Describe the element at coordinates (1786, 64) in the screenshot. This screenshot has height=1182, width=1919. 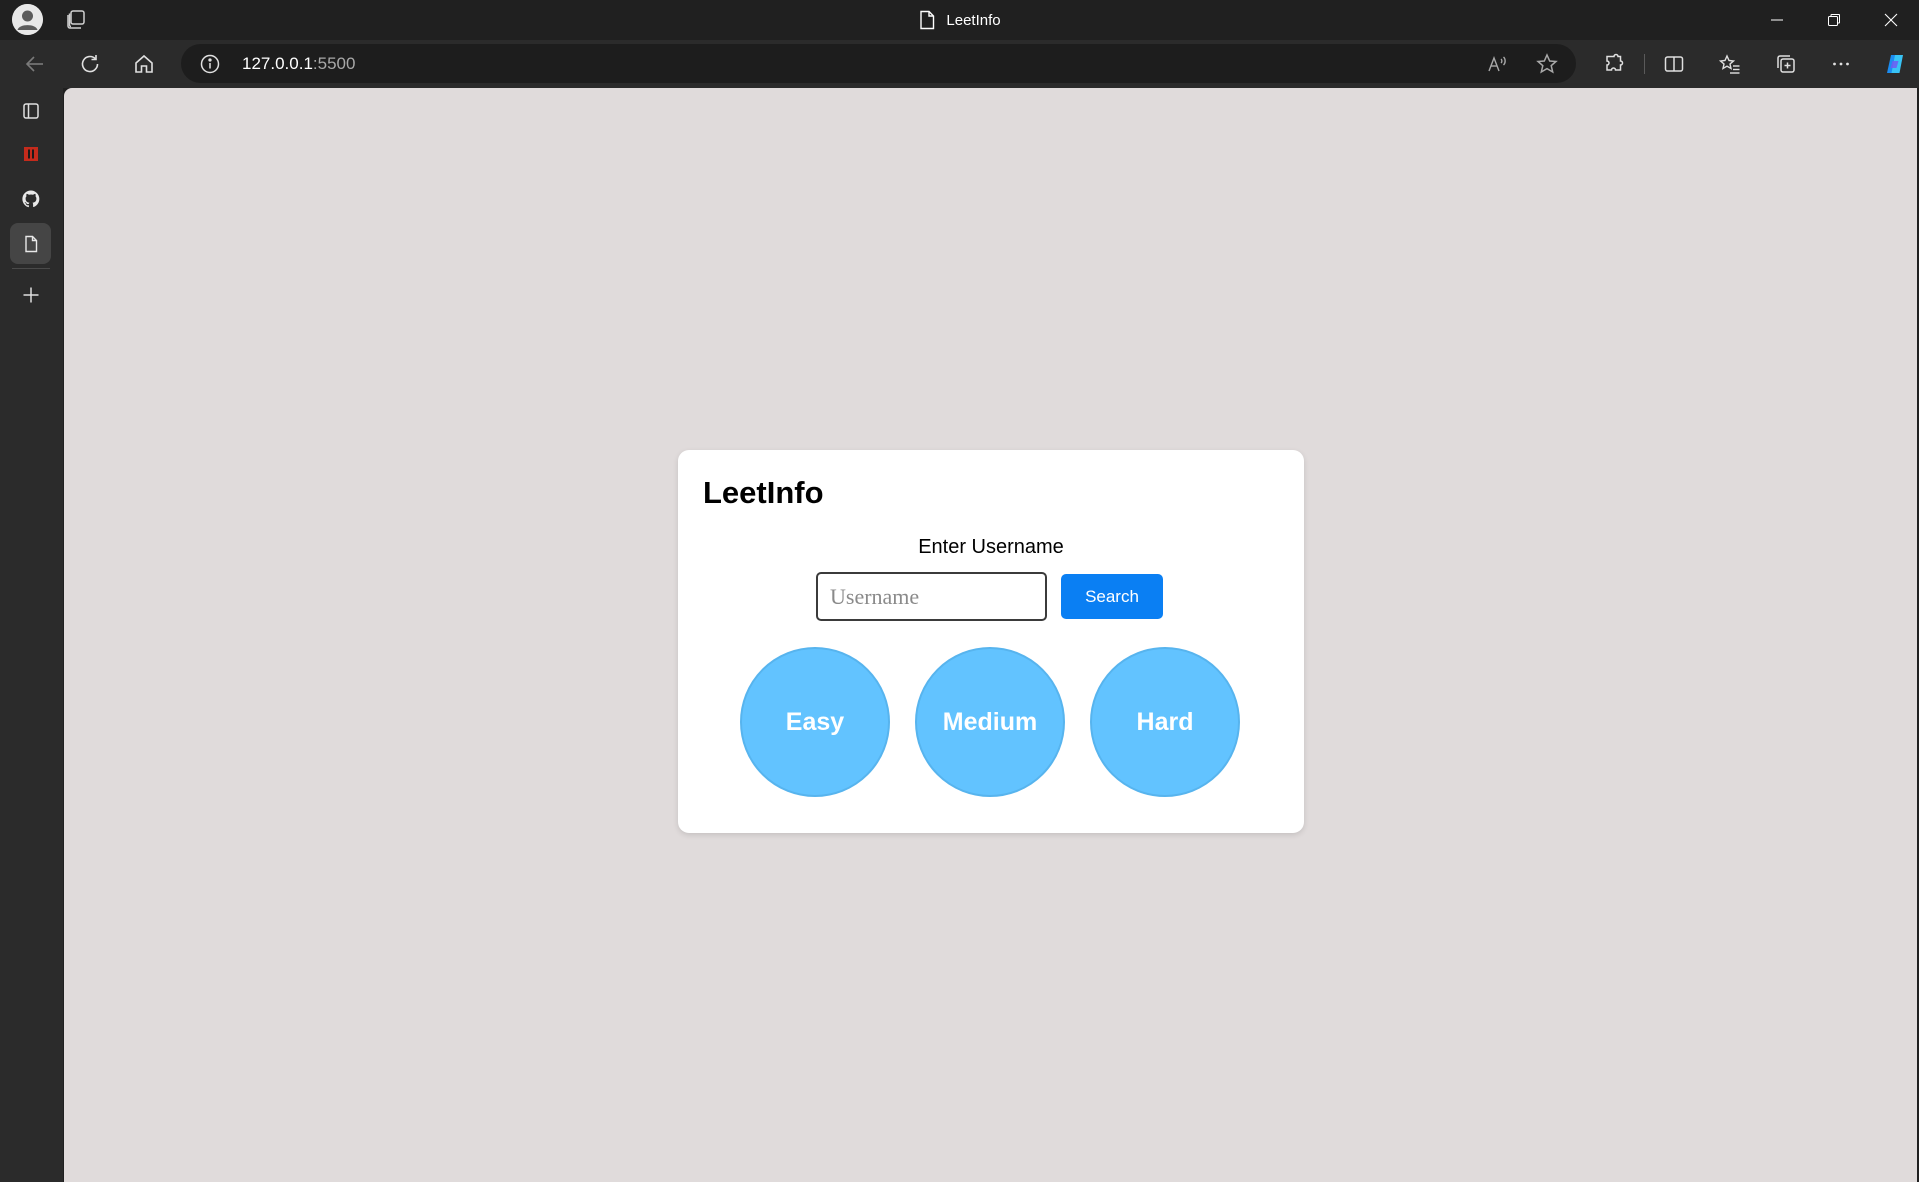
I see `collections-icon` at that location.